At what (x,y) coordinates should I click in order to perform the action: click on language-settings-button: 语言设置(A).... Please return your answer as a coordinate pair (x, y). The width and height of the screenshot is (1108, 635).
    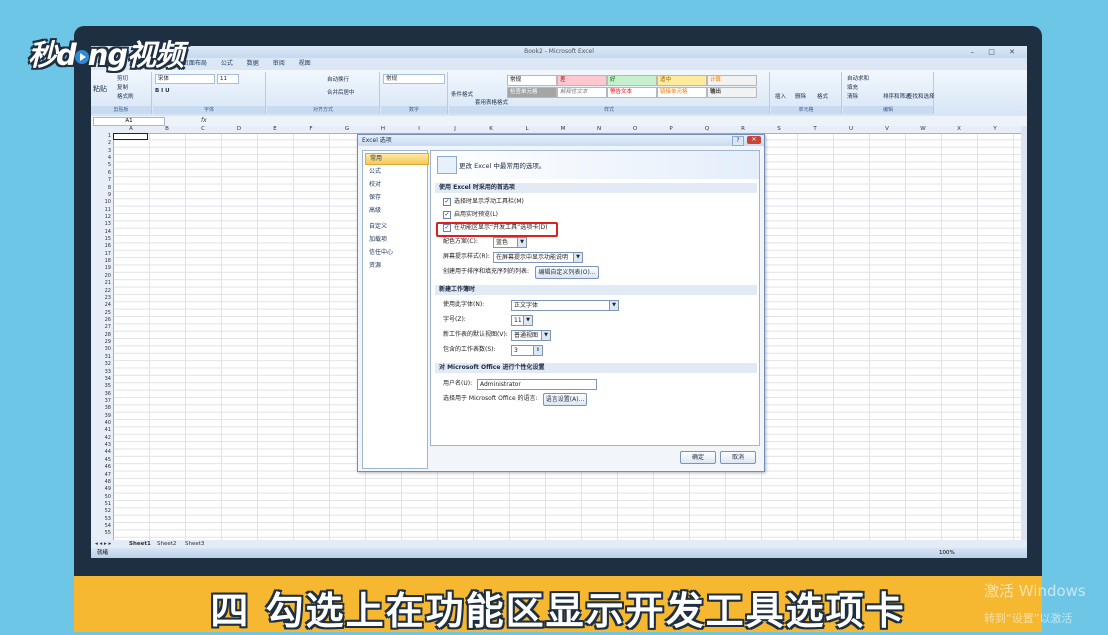
    Looking at the image, I should click on (565, 399).